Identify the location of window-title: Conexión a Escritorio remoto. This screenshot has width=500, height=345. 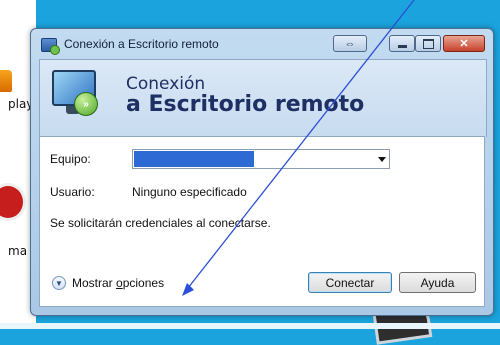
(141, 44).